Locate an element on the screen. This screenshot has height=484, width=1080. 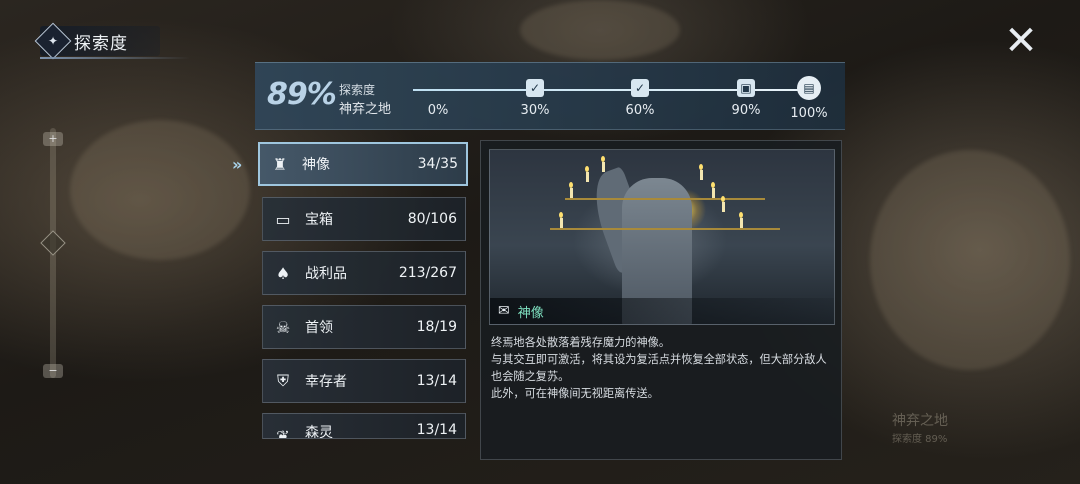
illustration-caption: ✉ 神像 is located at coordinates (662, 311).